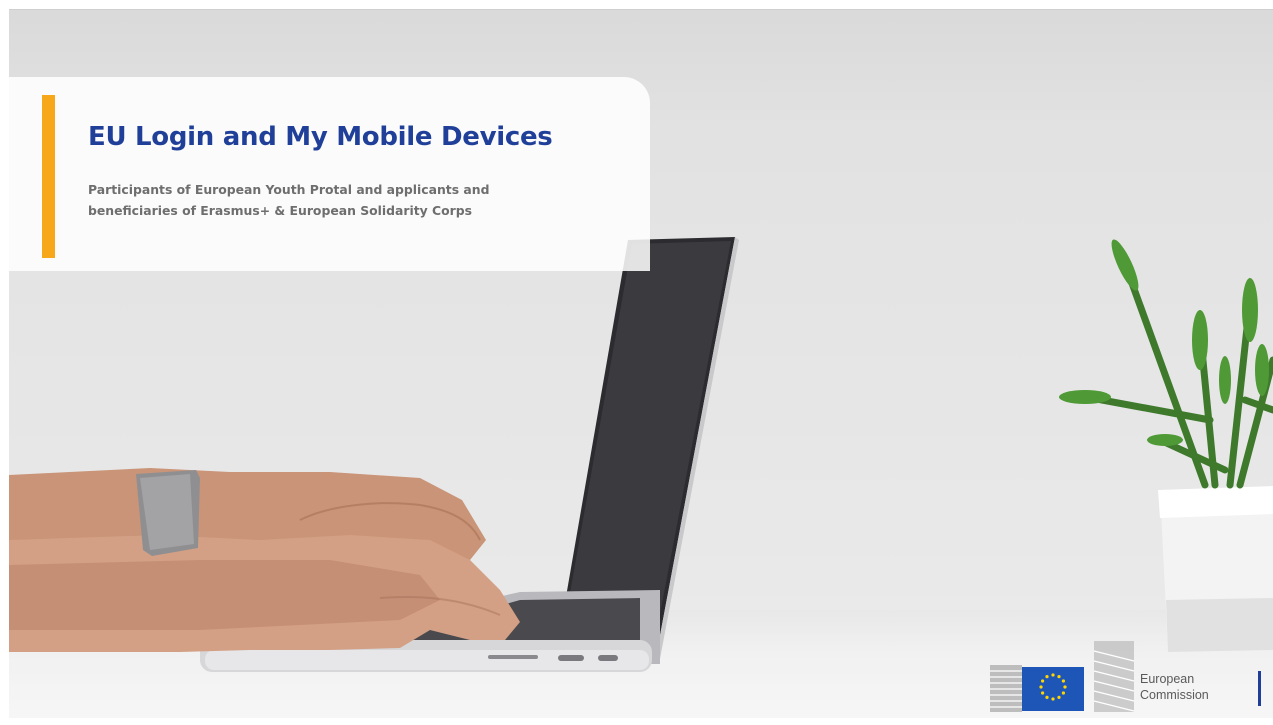 The image size is (1273, 725). I want to click on ec-building-icon, so click(1062, 676).